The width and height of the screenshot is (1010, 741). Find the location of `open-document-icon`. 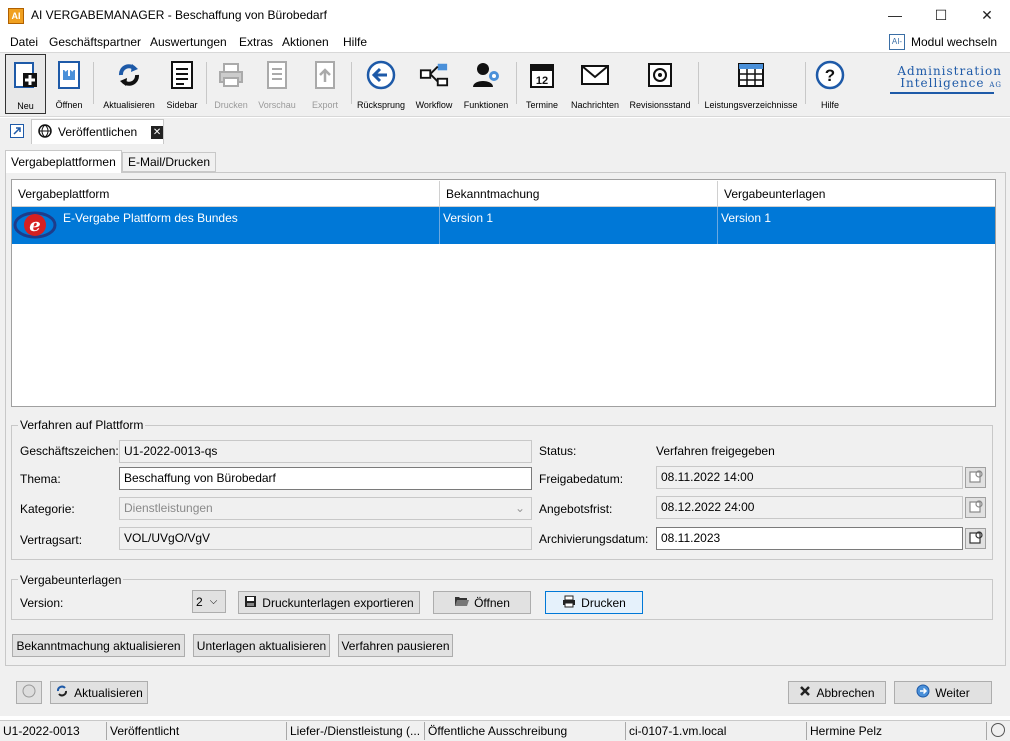

open-document-icon is located at coordinates (69, 75).